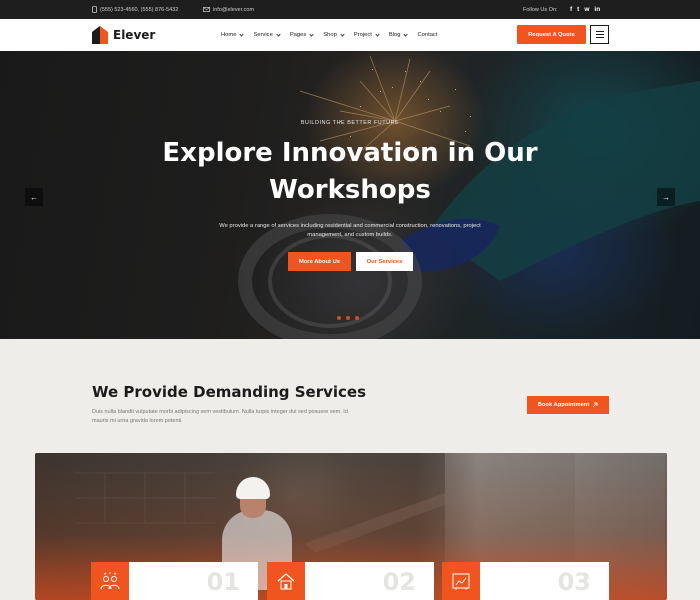 The image size is (700, 600). What do you see at coordinates (595, 405) in the screenshot?
I see `arrow-up-right-icon` at bounding box center [595, 405].